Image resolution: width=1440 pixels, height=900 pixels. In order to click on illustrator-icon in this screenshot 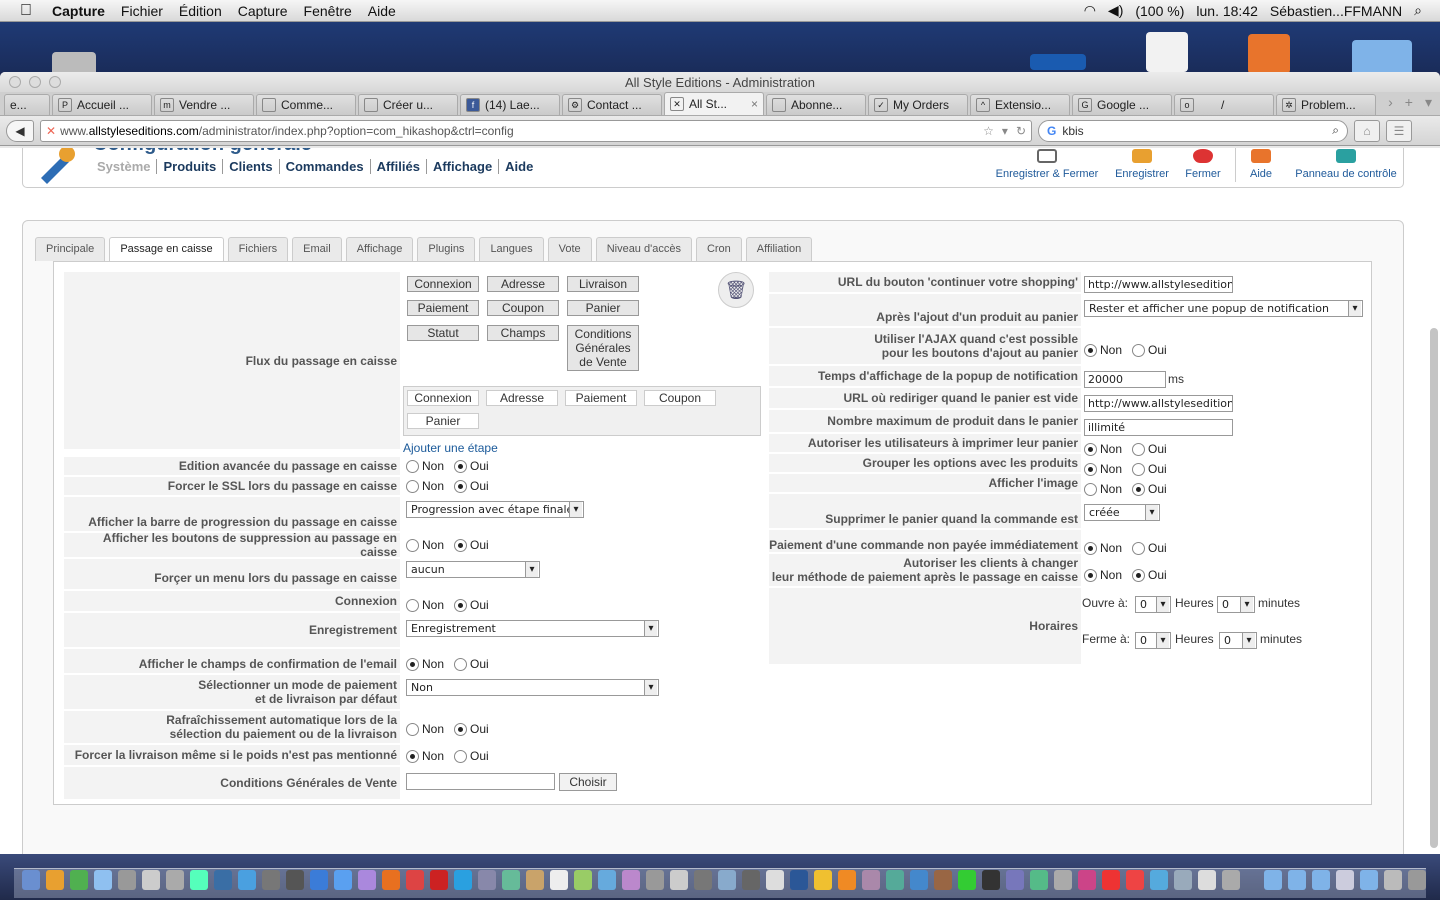, I will do `click(847, 880)`.